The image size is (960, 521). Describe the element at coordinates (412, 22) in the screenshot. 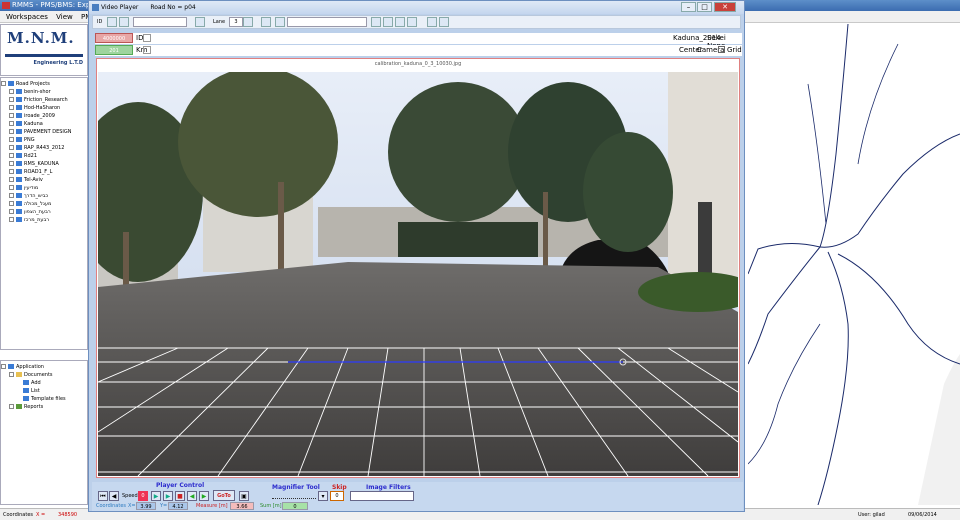

I see `forward-button` at that location.